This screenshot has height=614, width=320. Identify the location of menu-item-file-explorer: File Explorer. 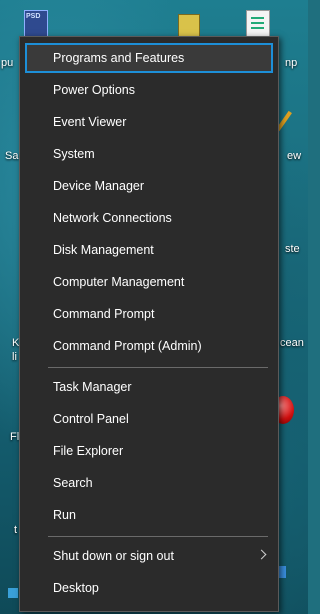
(149, 451).